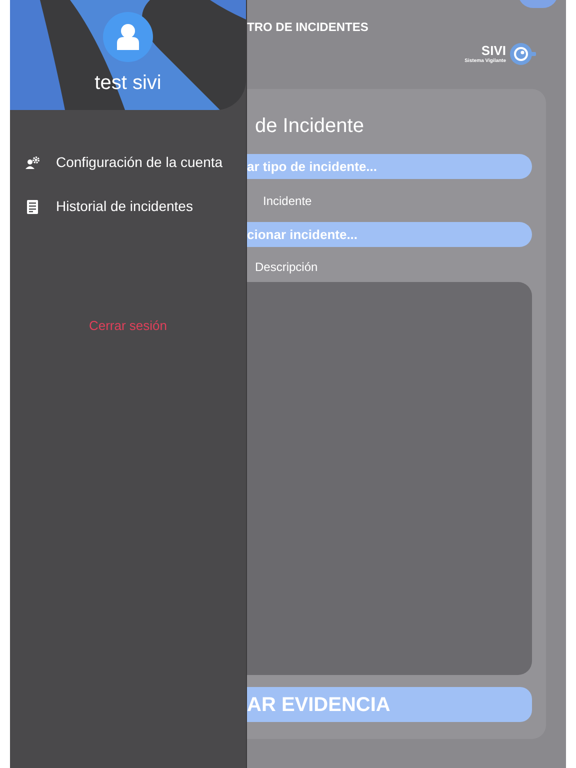  Describe the element at coordinates (32, 207) in the screenshot. I see `document-list-icon` at that location.